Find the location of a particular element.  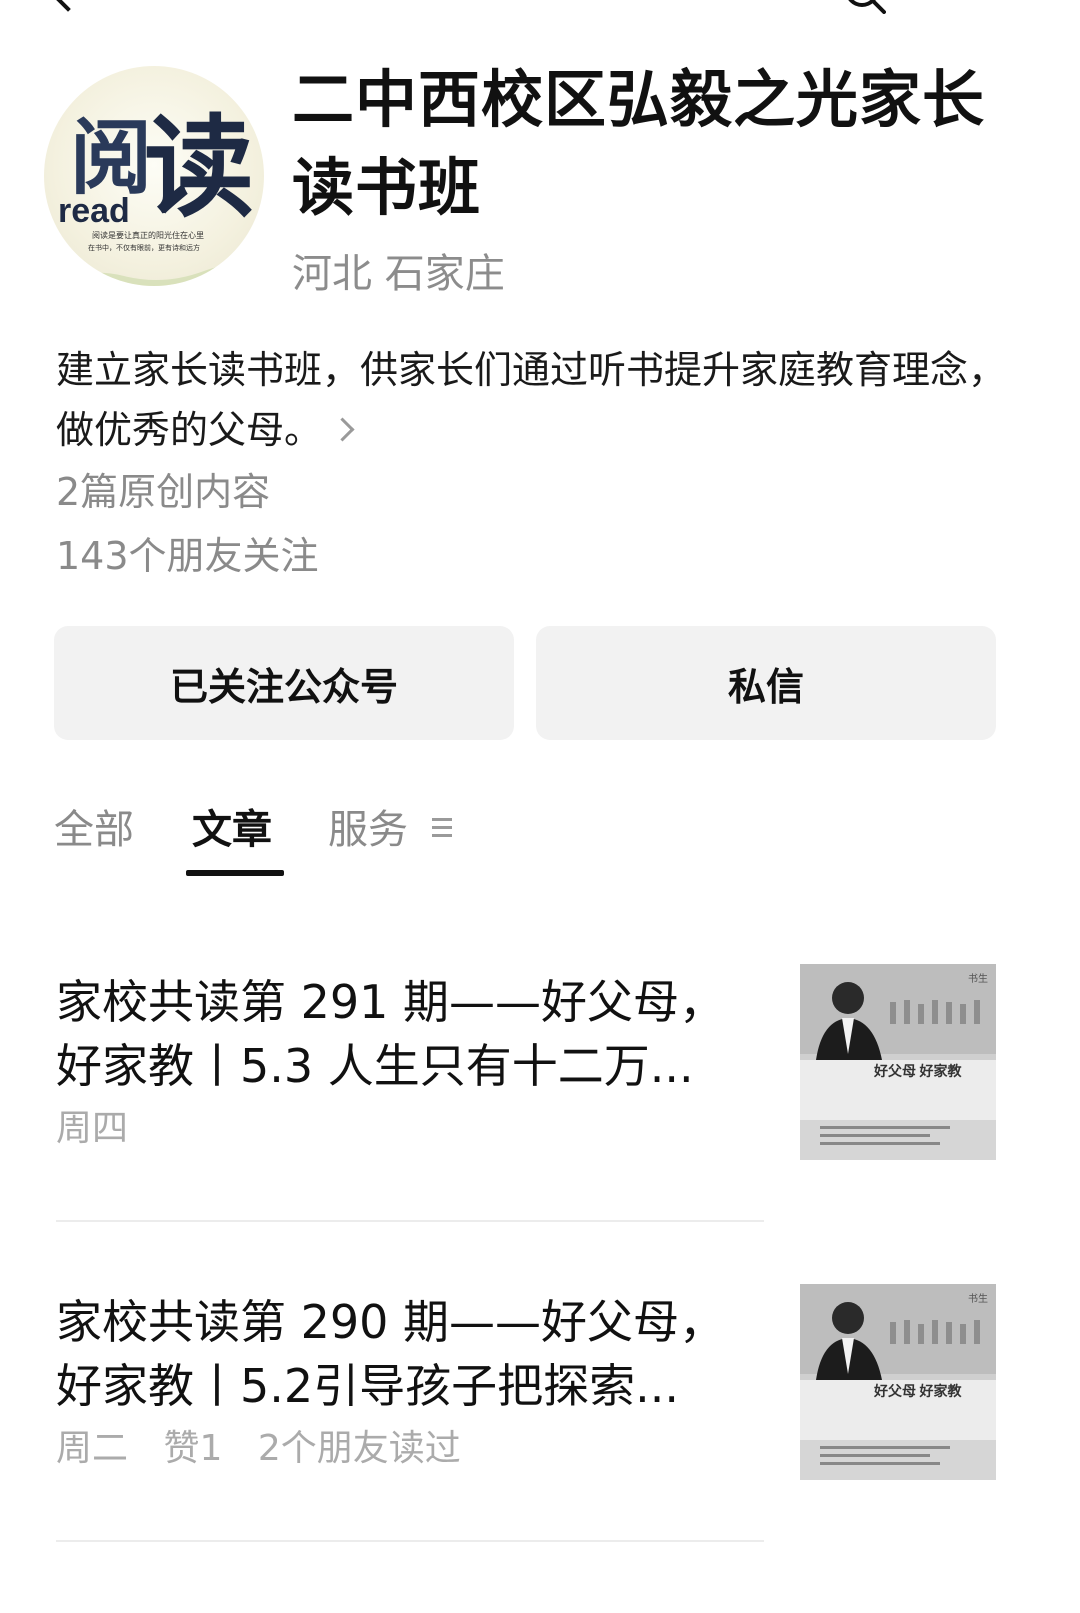

followed-button: 已关注公众号 is located at coordinates (284, 683).